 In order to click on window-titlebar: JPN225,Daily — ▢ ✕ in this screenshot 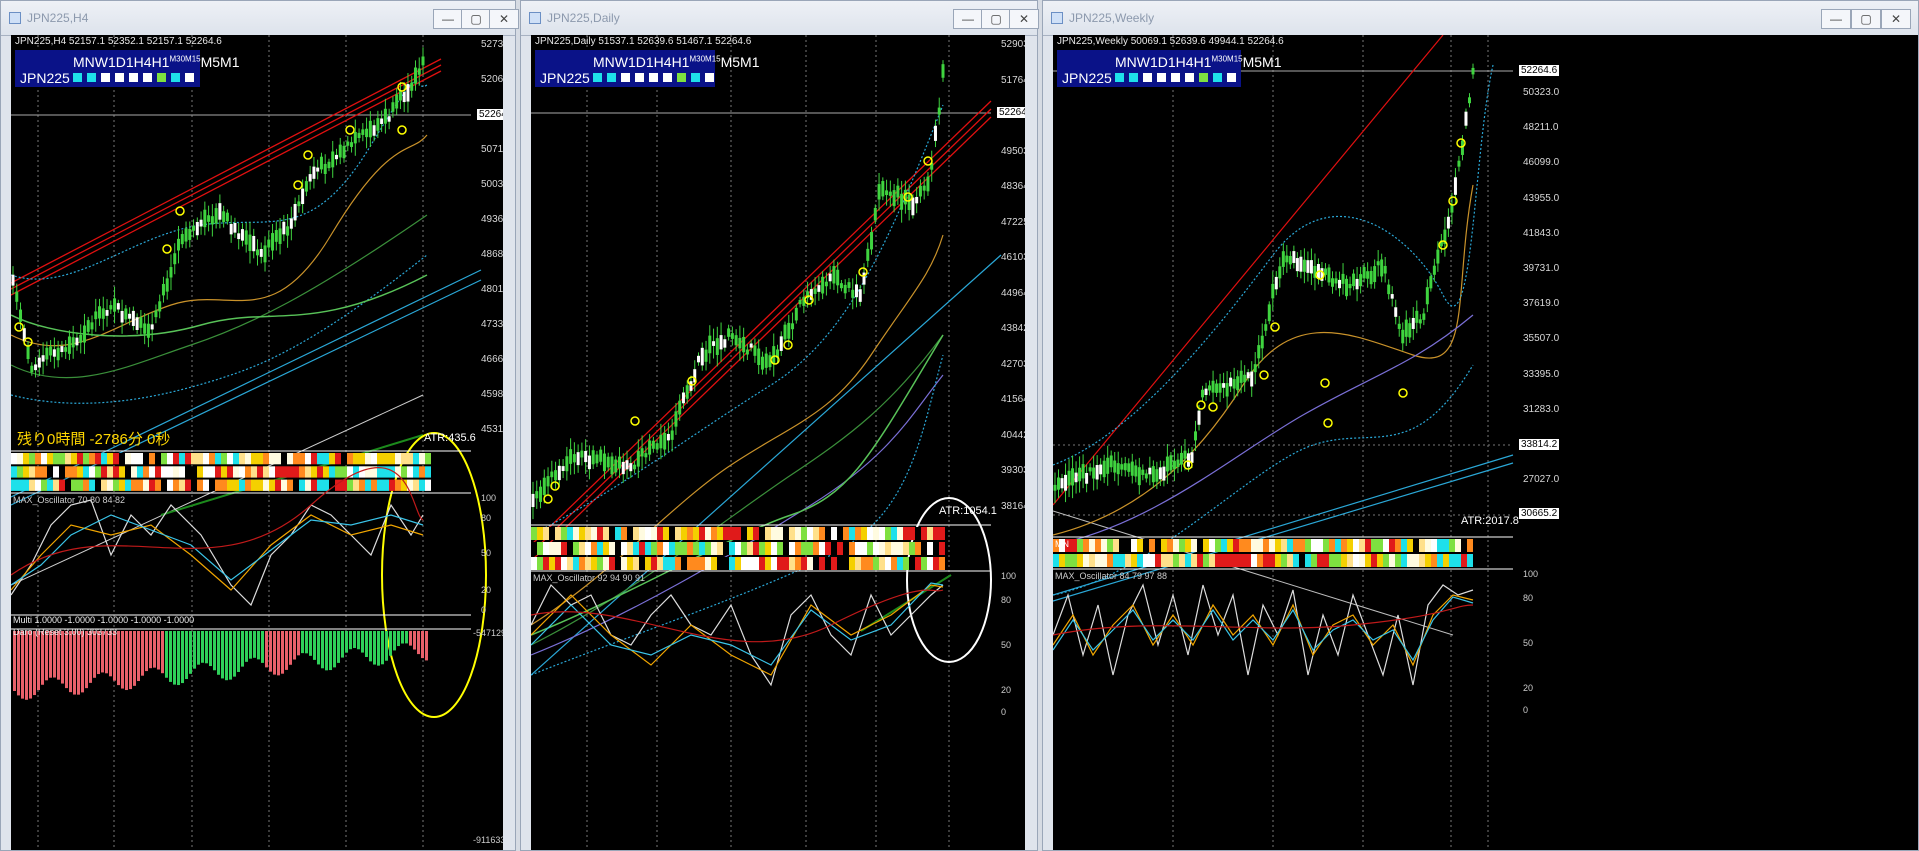, I will do `click(780, 18)`.